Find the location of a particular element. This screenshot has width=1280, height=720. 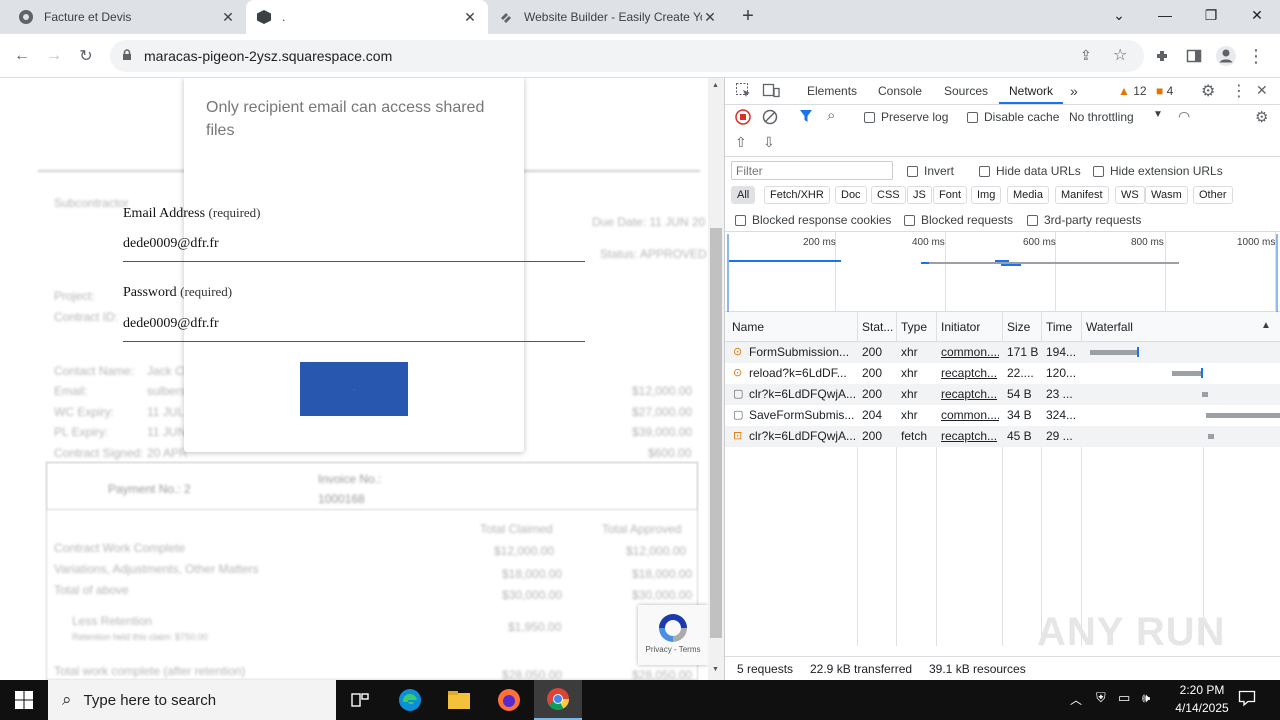

filter-img: Img is located at coordinates (986, 195).